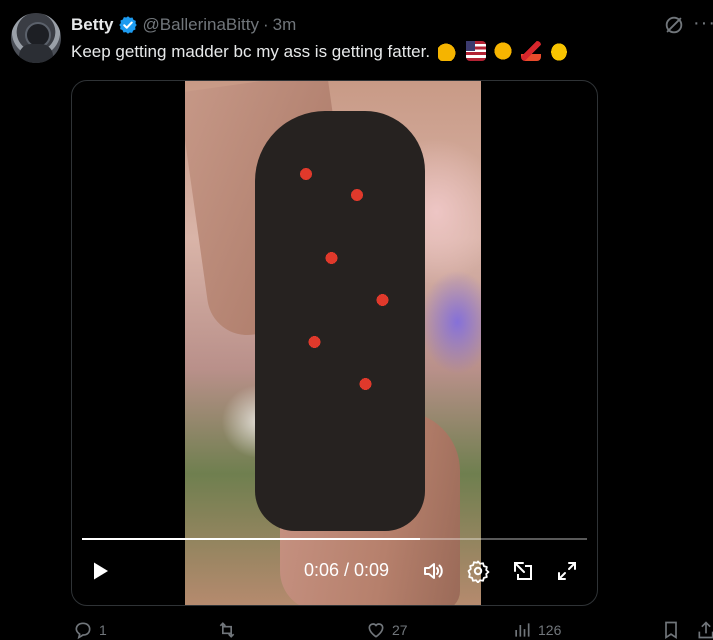 The width and height of the screenshot is (713, 640). I want to click on views-button: 126, so click(536, 630).